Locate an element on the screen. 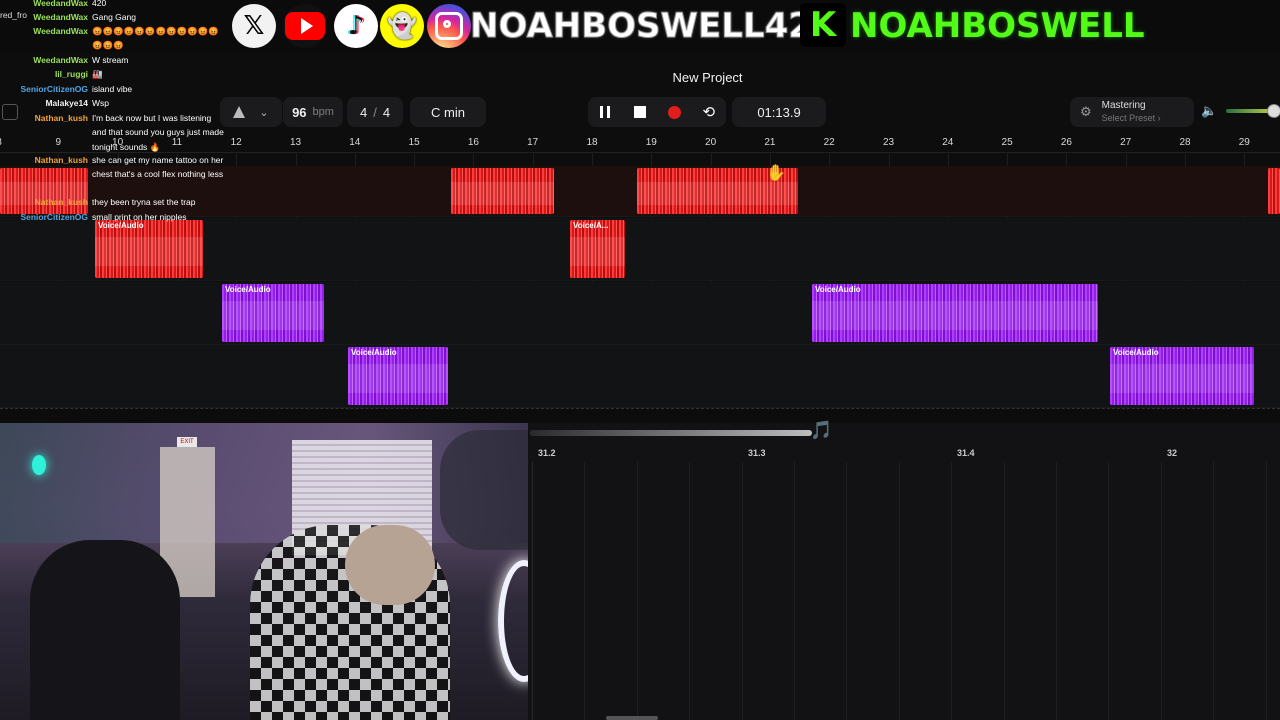 The height and width of the screenshot is (720, 1280). webcam-wall-logo is located at coordinates (485, 490).